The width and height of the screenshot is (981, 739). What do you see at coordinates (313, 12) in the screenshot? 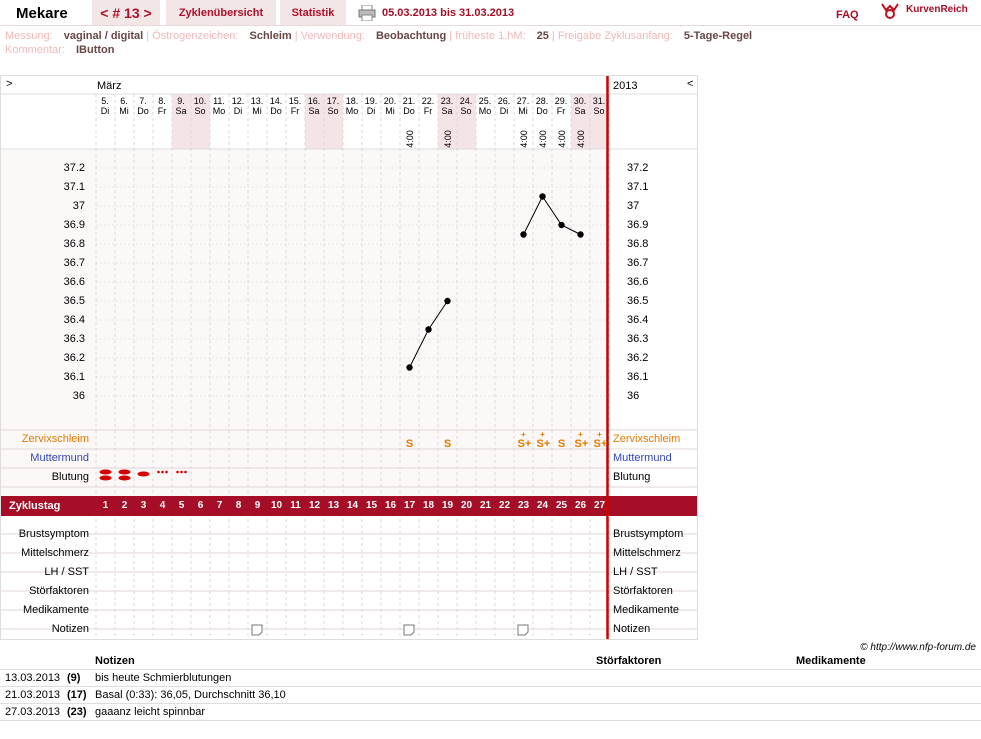
I see `tab-statistics: Statistik` at bounding box center [313, 12].